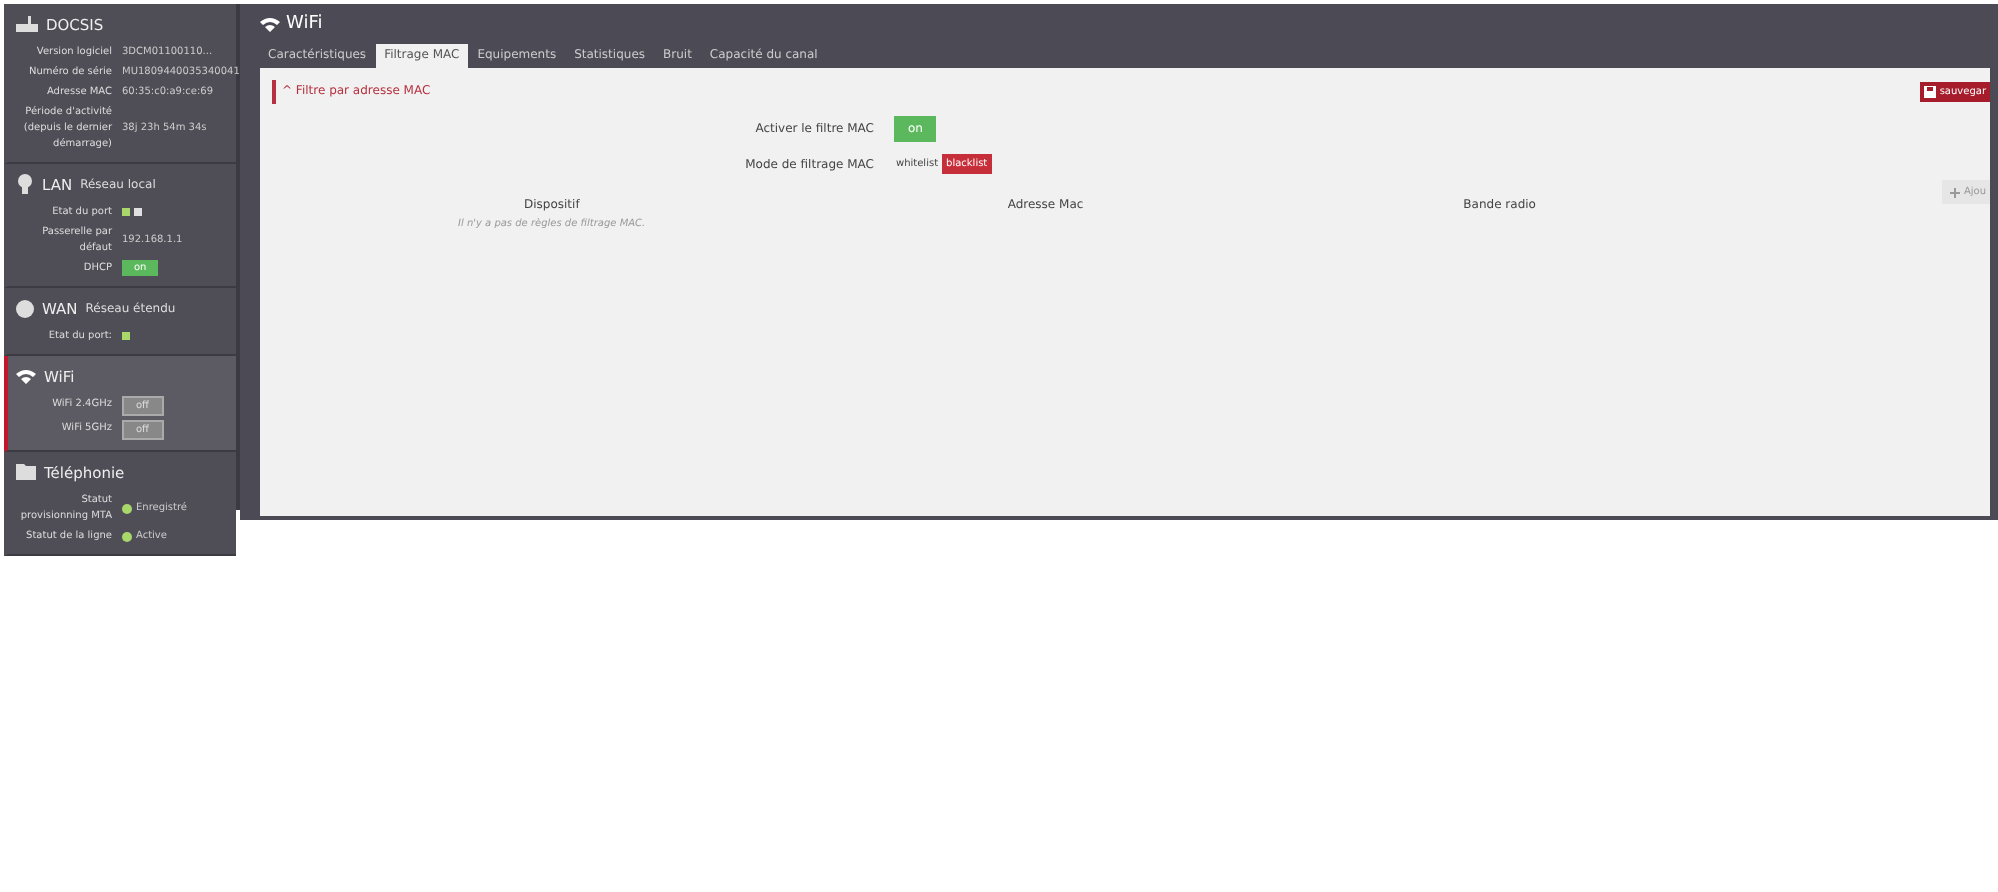 The image size is (1998, 892). What do you see at coordinates (1954, 192) in the screenshot?
I see `plus-icon` at bounding box center [1954, 192].